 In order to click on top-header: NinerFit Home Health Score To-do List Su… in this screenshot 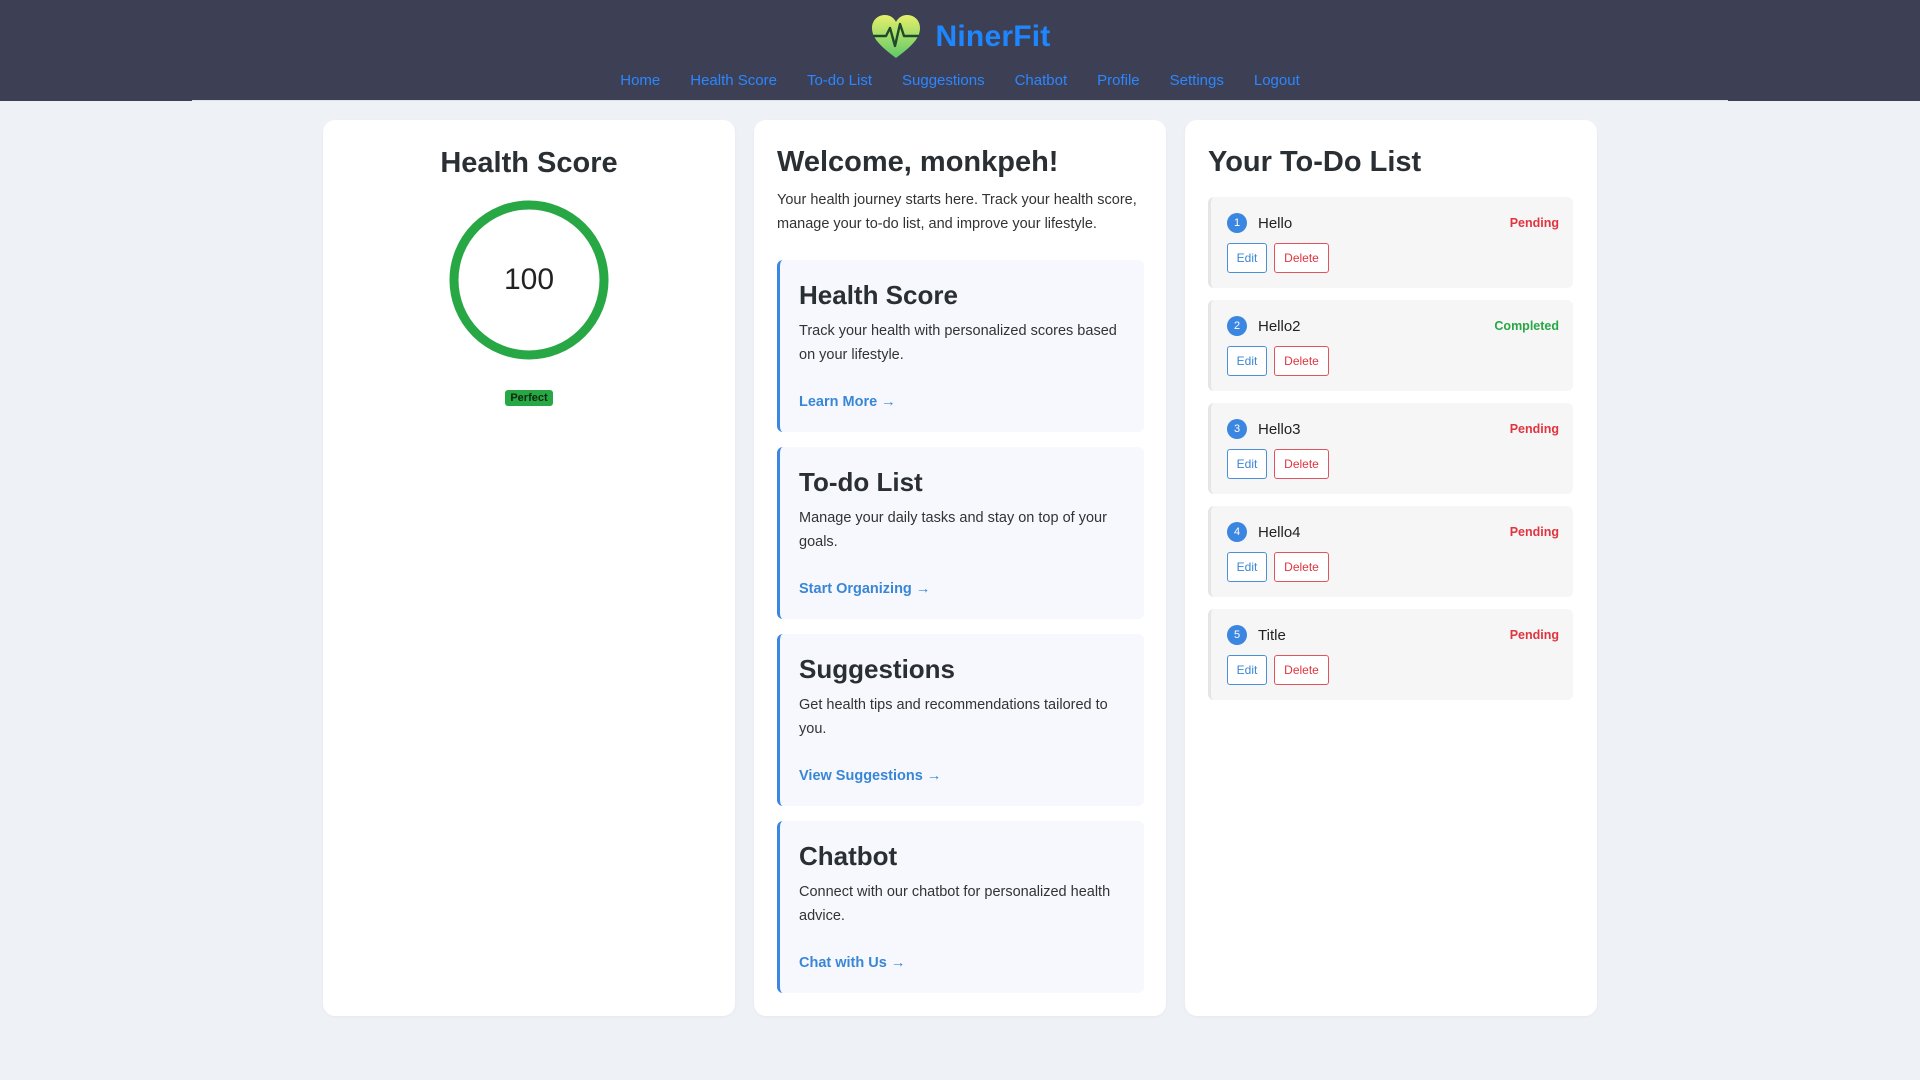, I will do `click(960, 50)`.